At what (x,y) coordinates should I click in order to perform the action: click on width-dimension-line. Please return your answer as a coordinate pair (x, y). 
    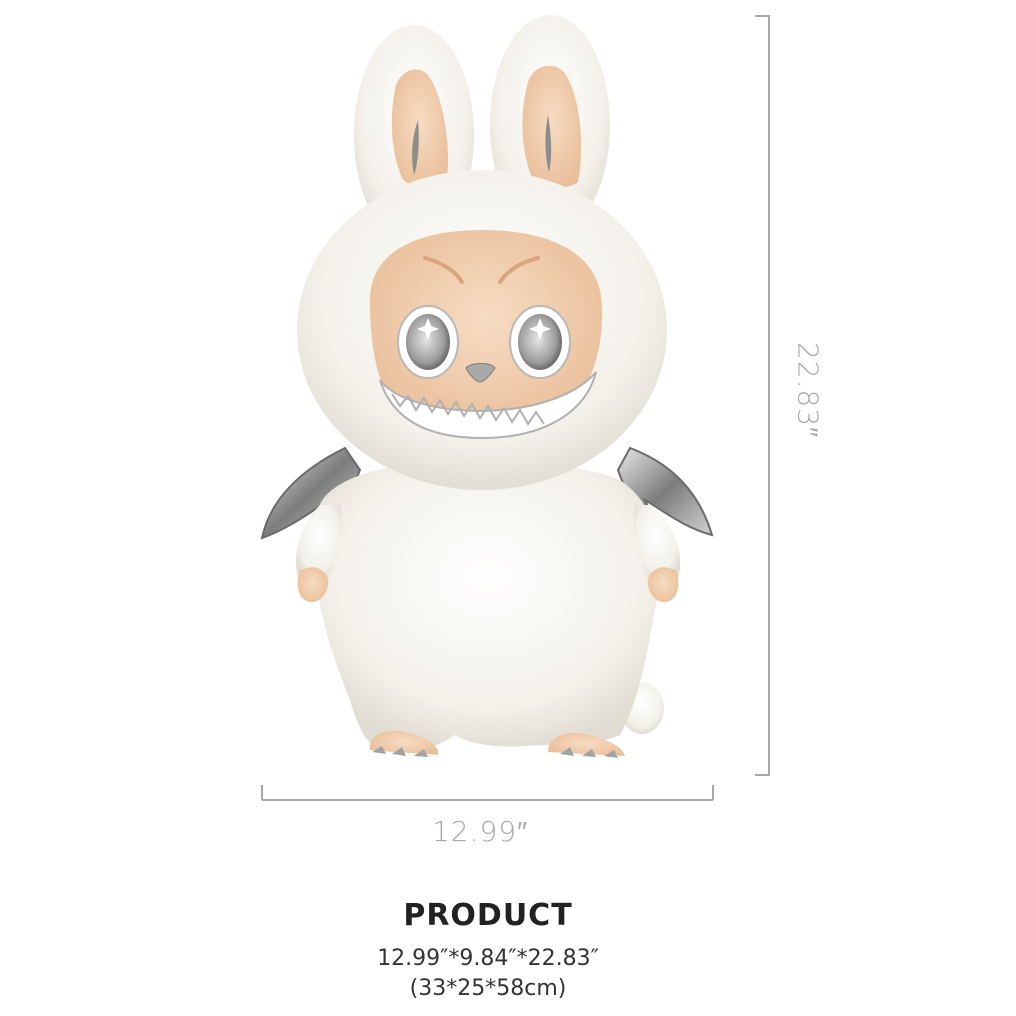
    Looking at the image, I should click on (487, 793).